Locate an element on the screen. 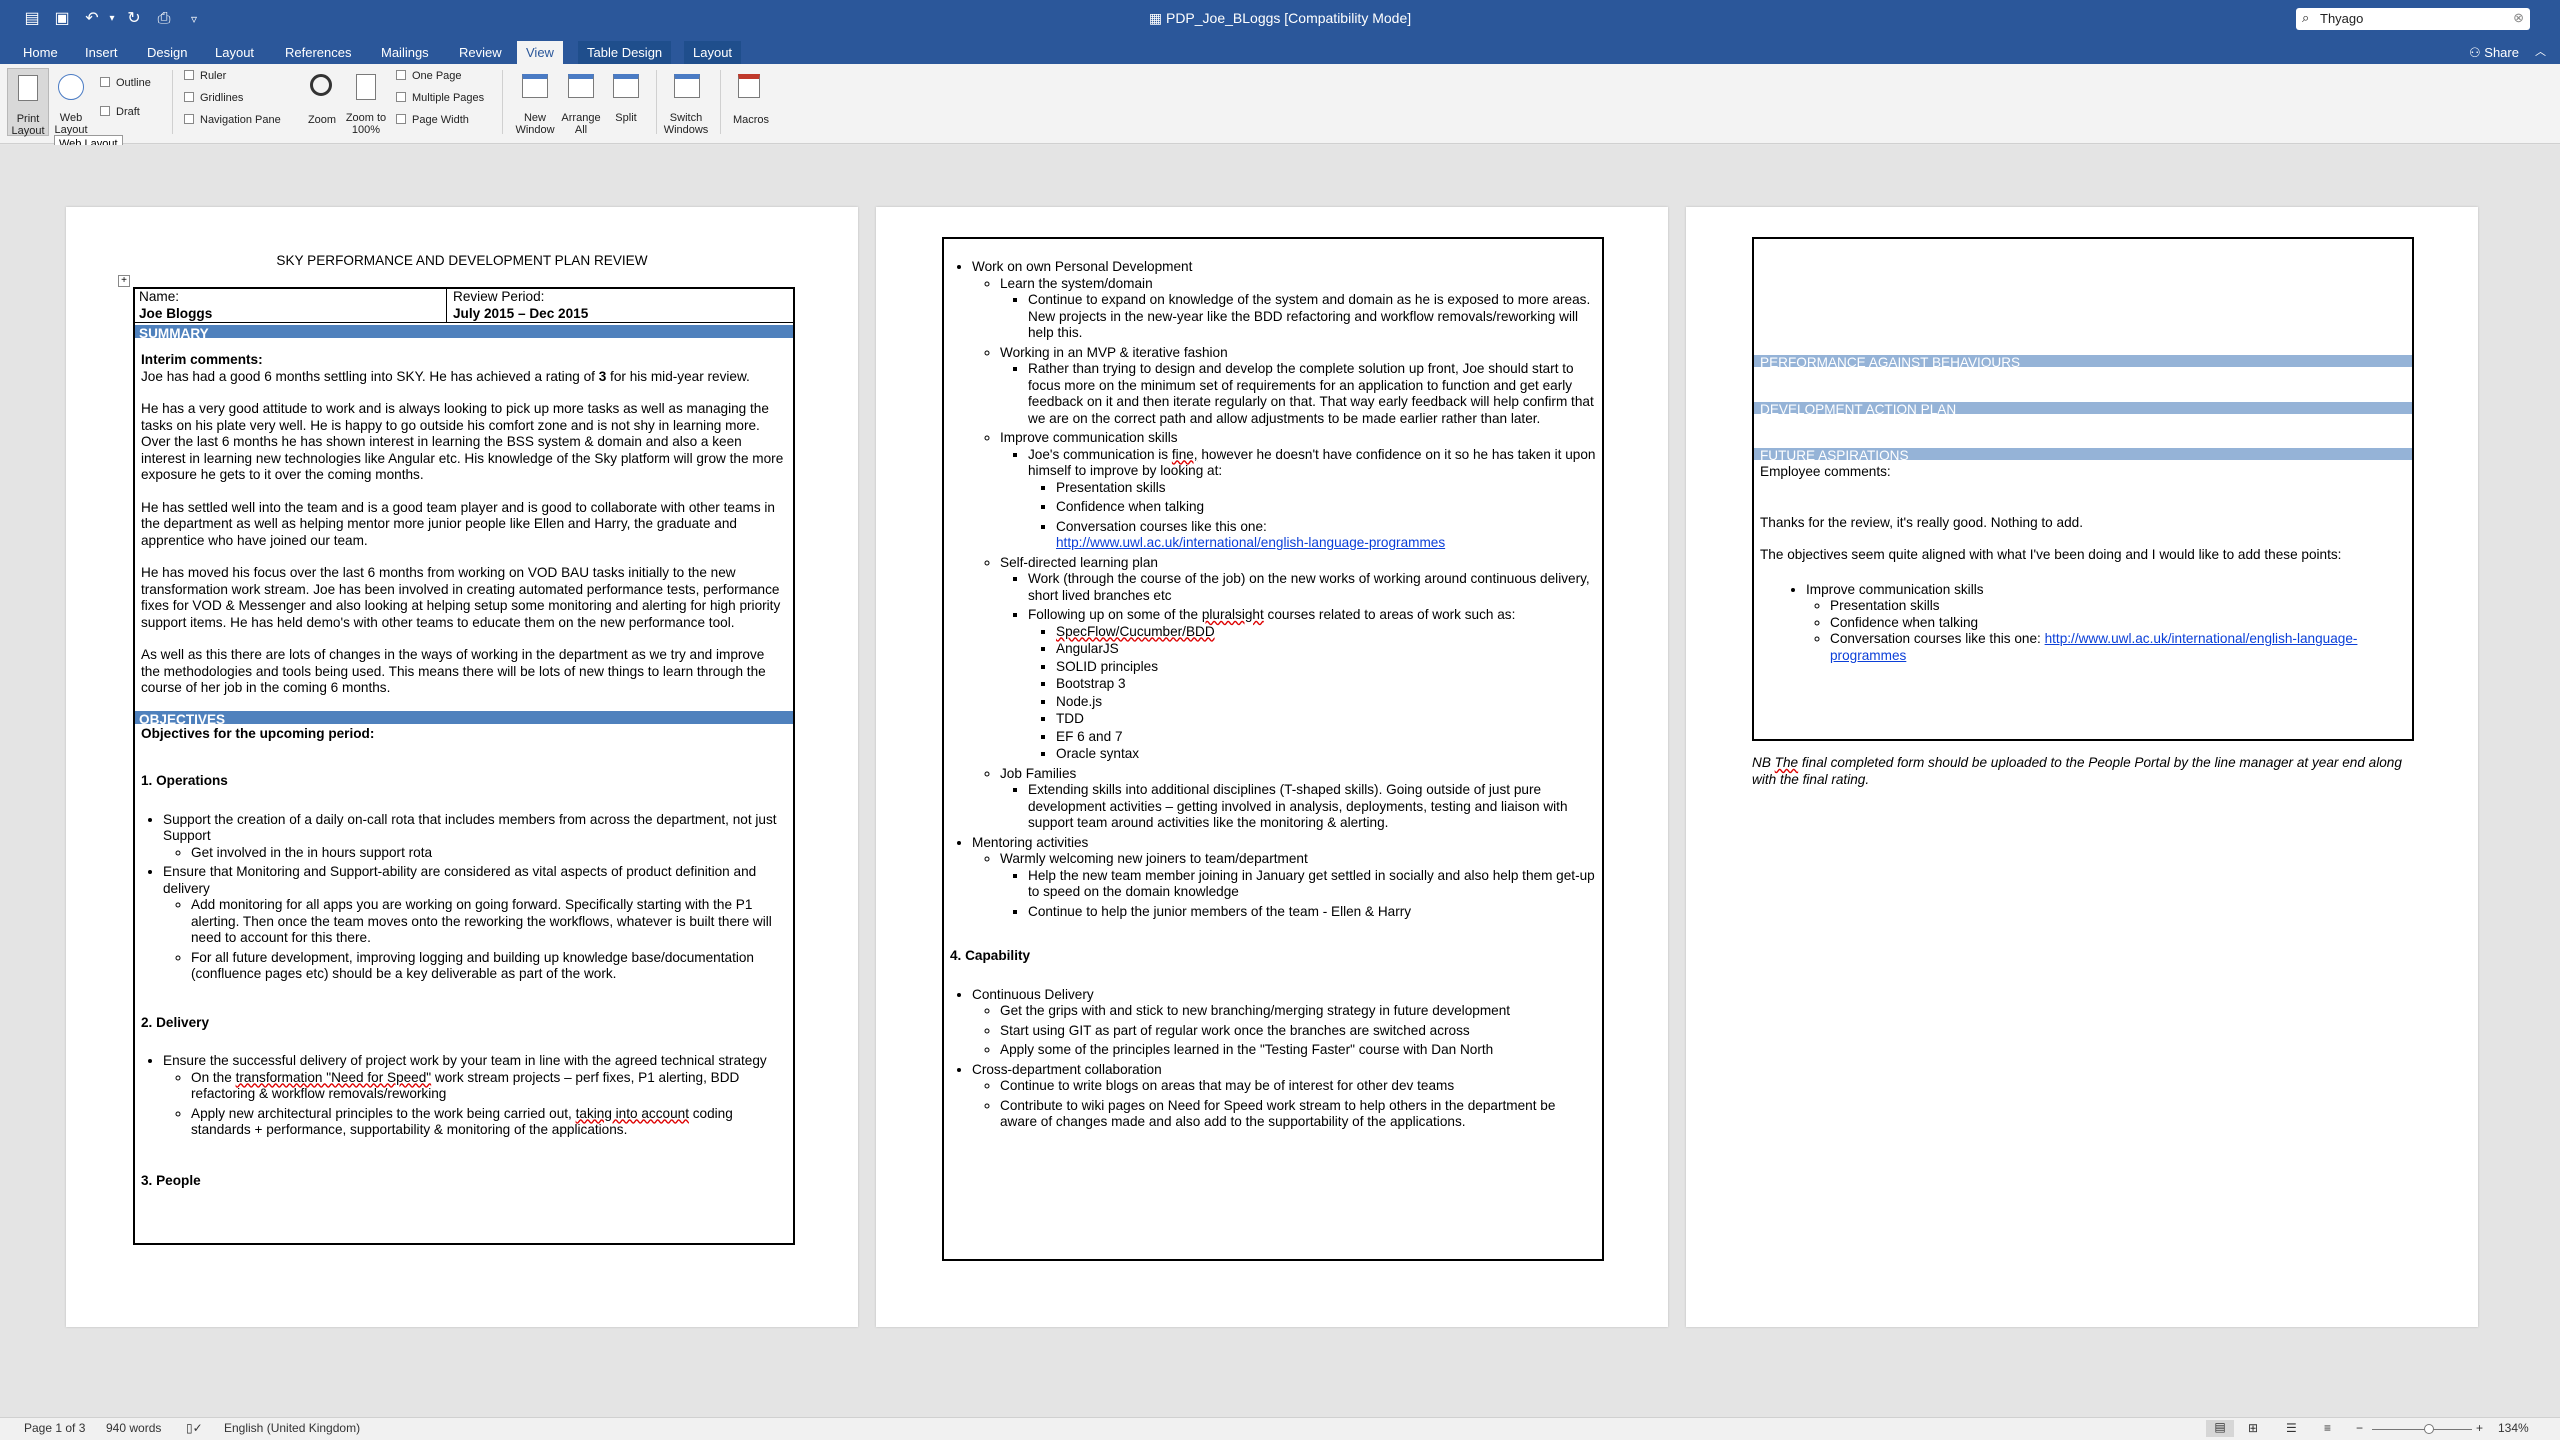 This screenshot has height=1440, width=2560. tab-review: Review is located at coordinates (480, 52).